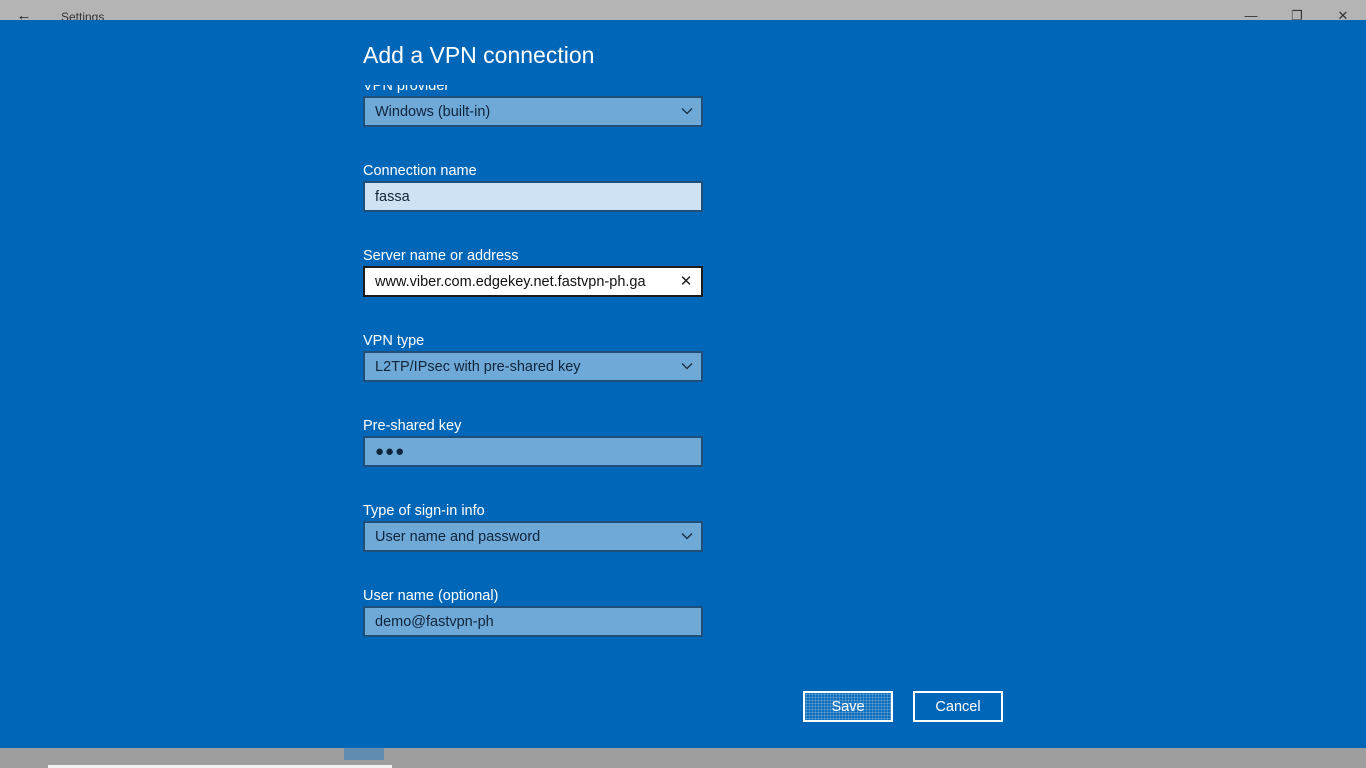 This screenshot has width=1366, height=768. What do you see at coordinates (479, 55) in the screenshot?
I see `dialog-title: Add a VPN connection` at bounding box center [479, 55].